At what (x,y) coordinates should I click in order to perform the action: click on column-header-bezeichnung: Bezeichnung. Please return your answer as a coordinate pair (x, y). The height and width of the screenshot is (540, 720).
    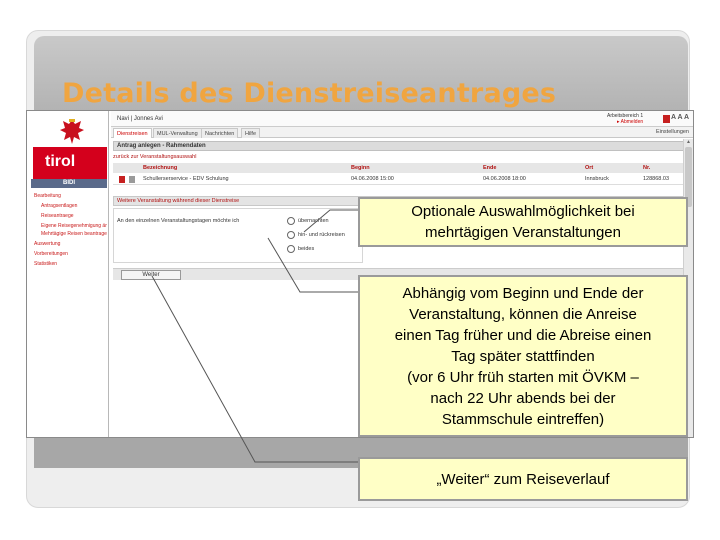
    Looking at the image, I should click on (160, 168).